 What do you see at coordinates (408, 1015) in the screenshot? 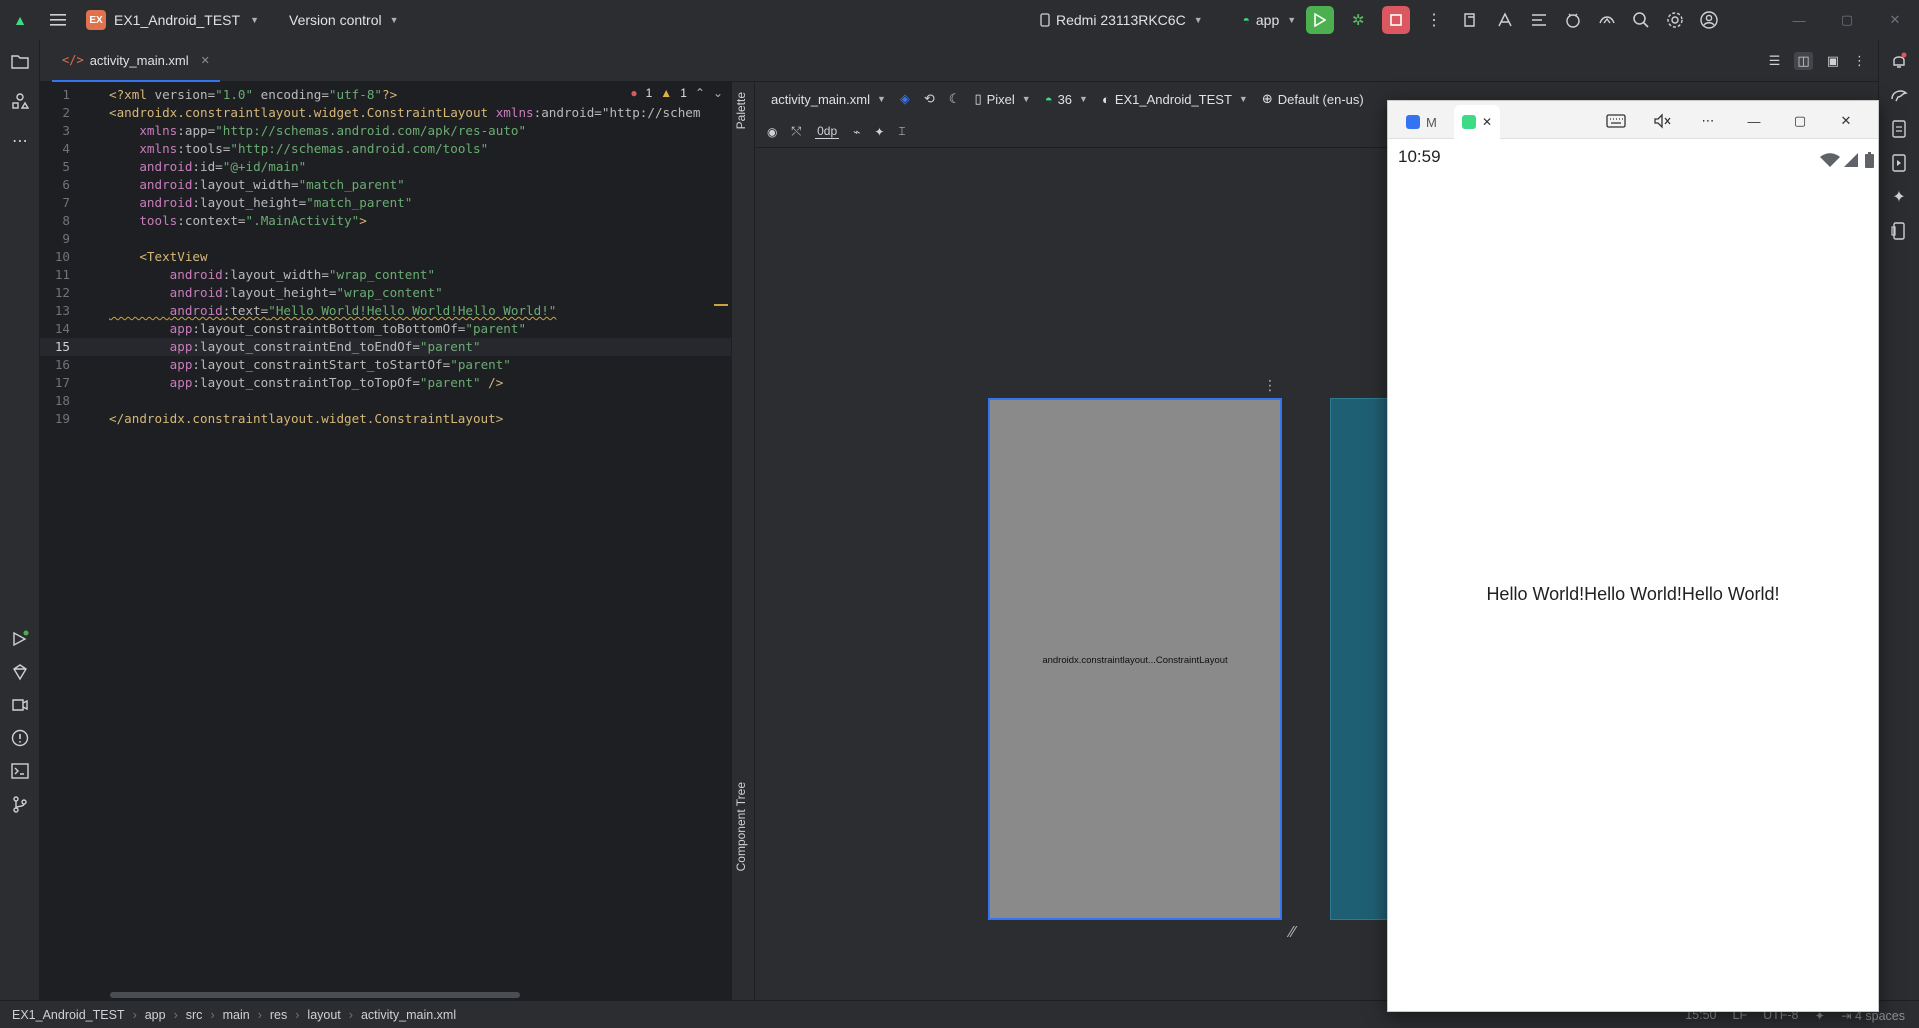
I see `breadcrumb-item: activity_main.xml` at bounding box center [408, 1015].